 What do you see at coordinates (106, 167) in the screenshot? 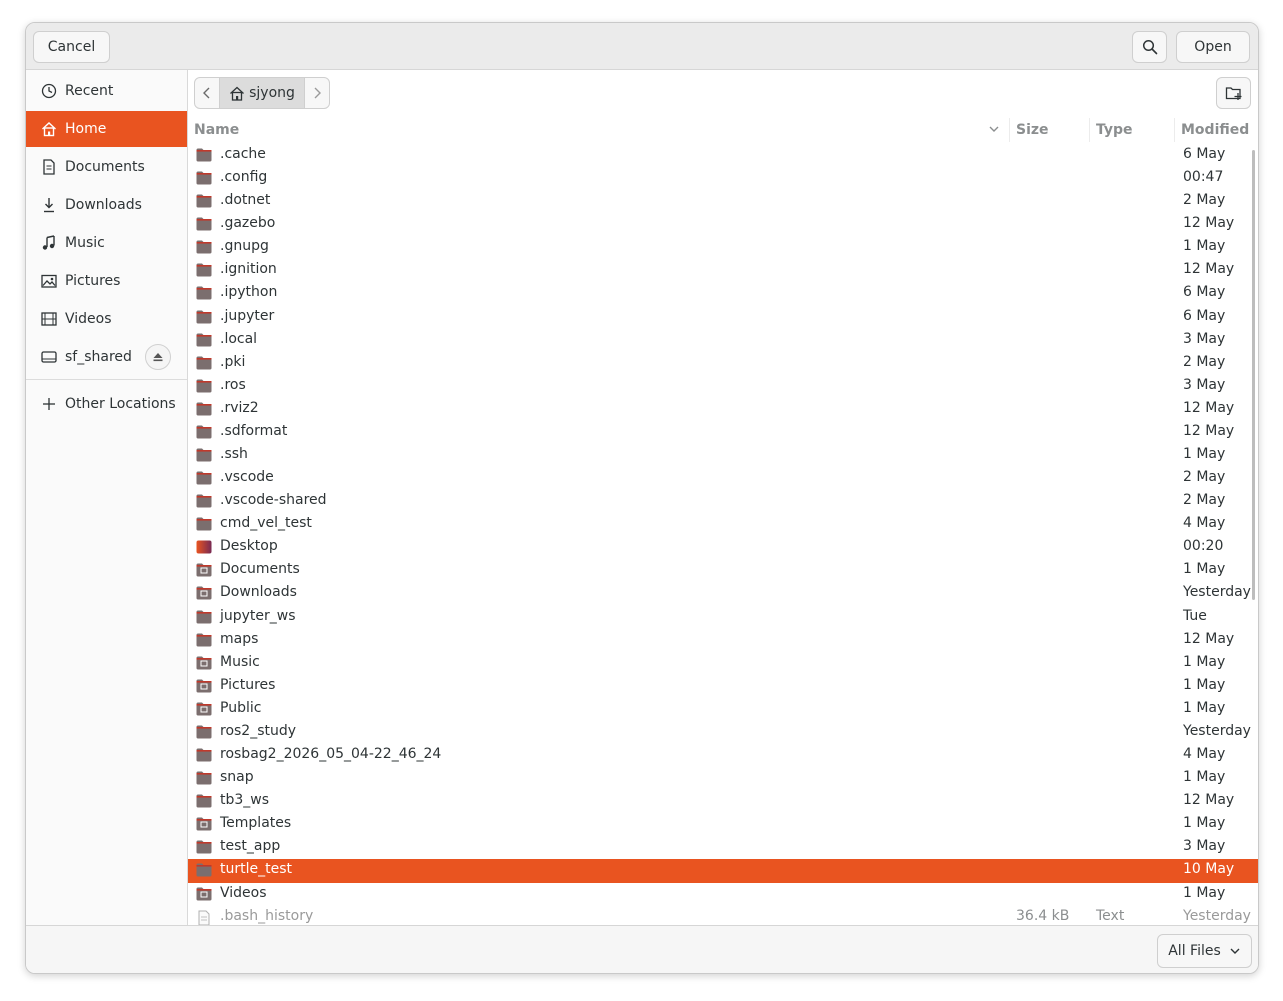
I see `sidebar-item-documents: Documents` at bounding box center [106, 167].